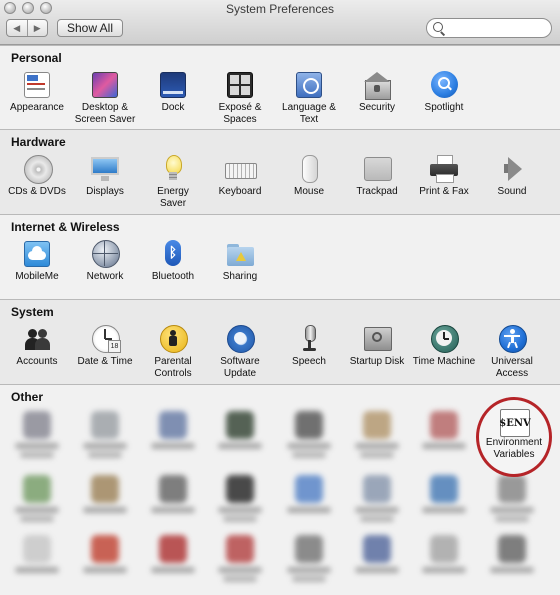 This screenshot has width=560, height=595. What do you see at coordinates (512, 339) in the screenshot?
I see `universal-access-icon` at bounding box center [512, 339].